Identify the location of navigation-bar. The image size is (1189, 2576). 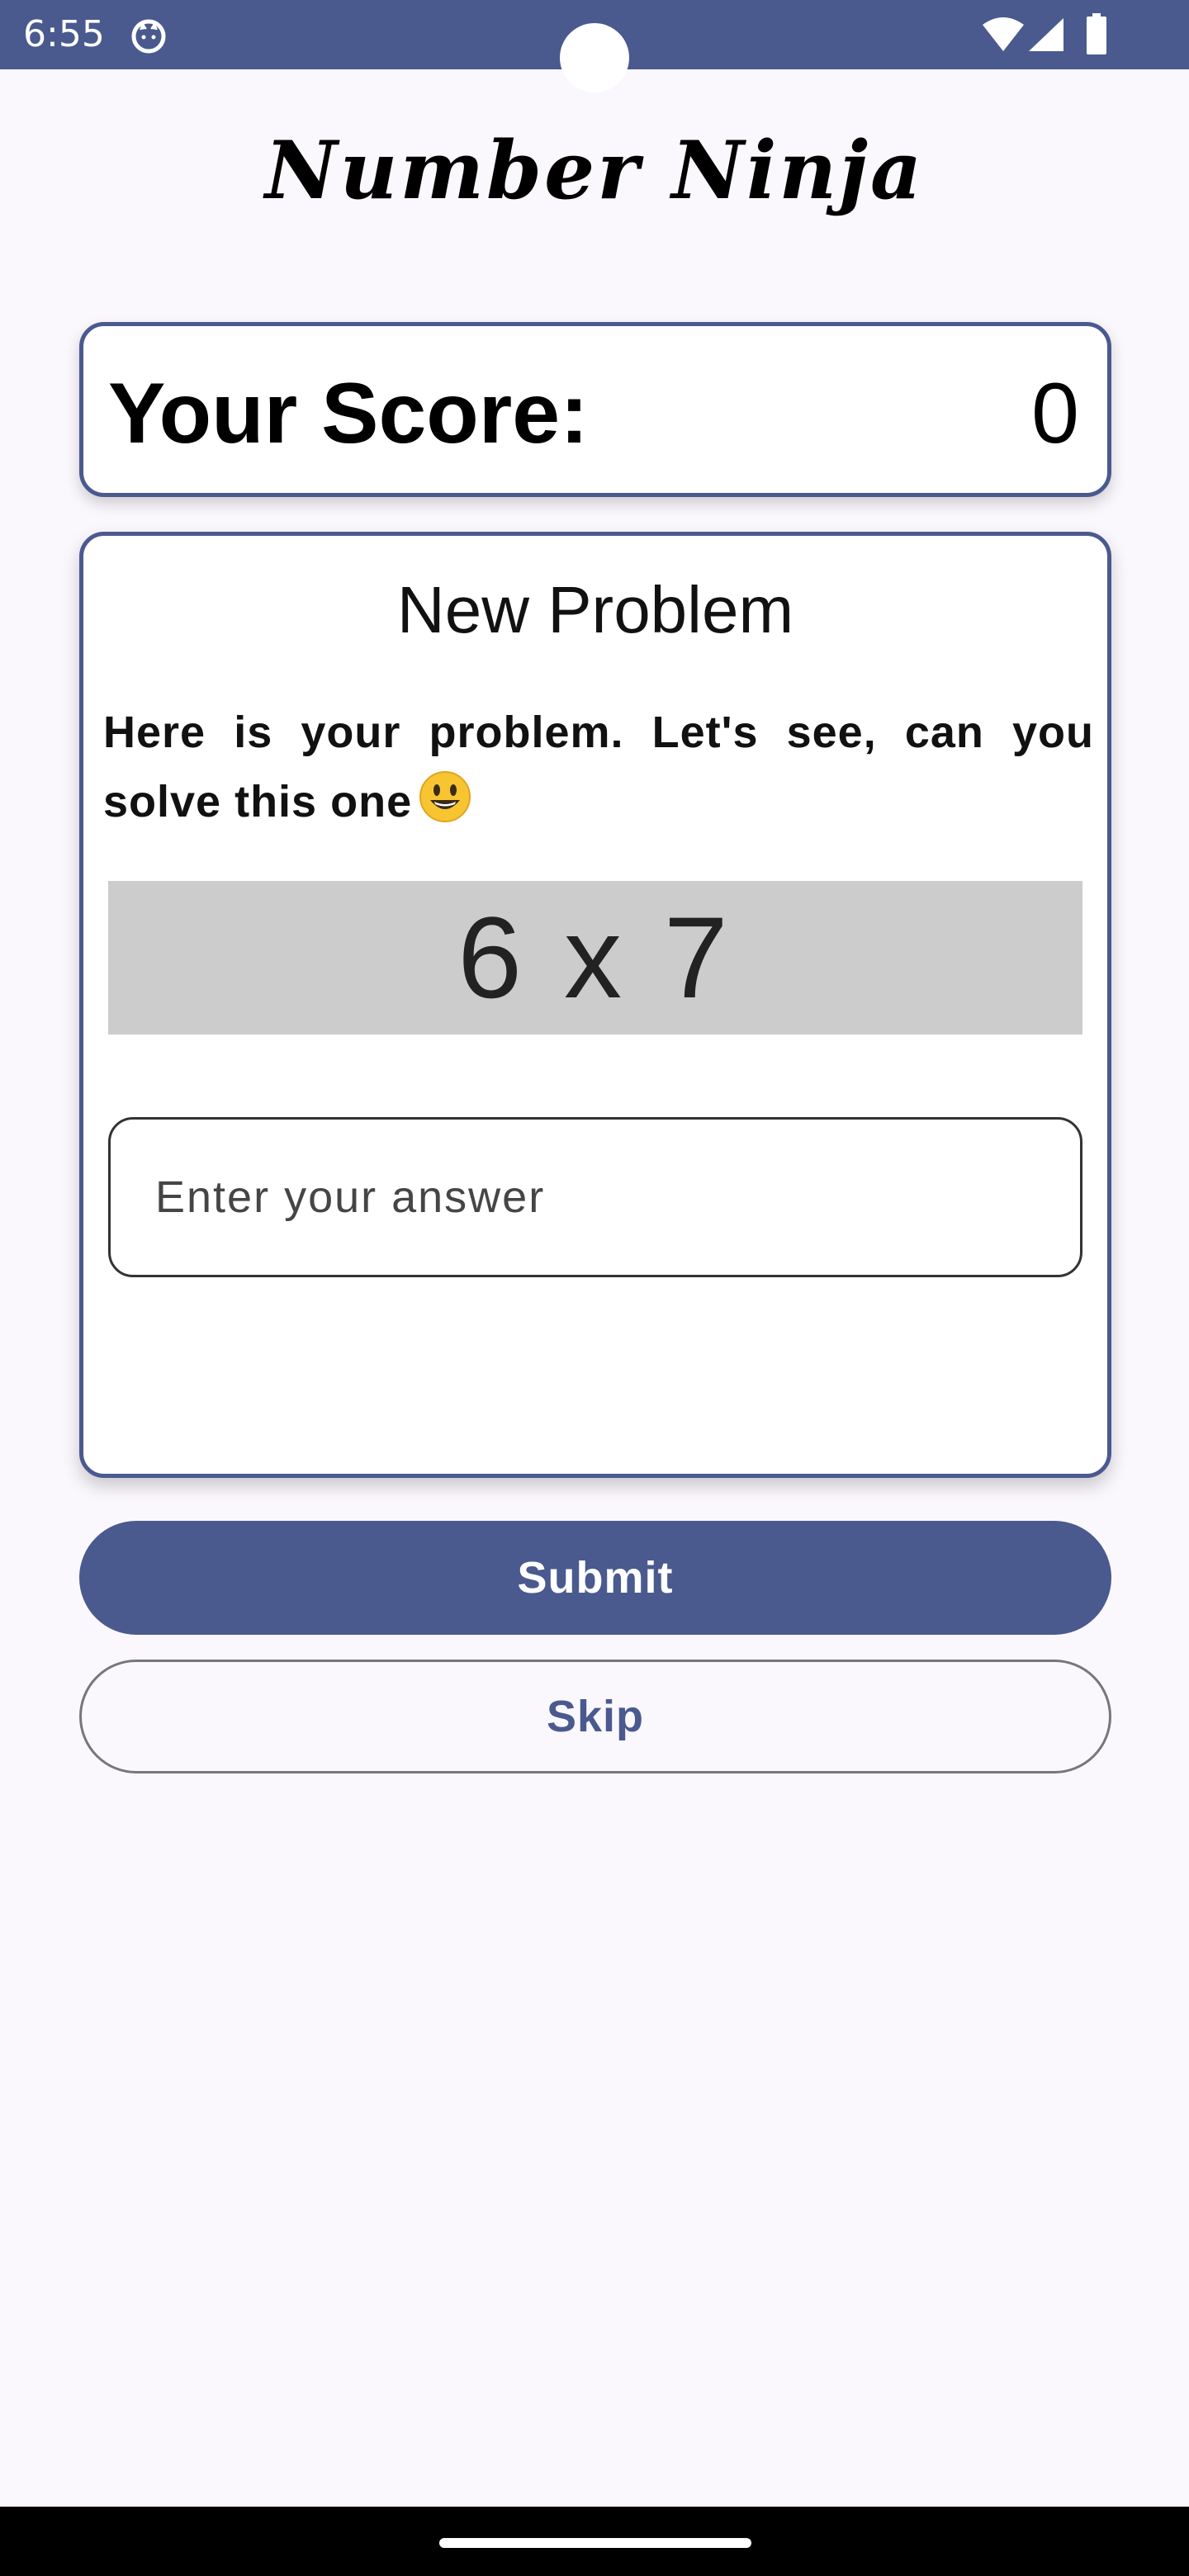
(594, 2541).